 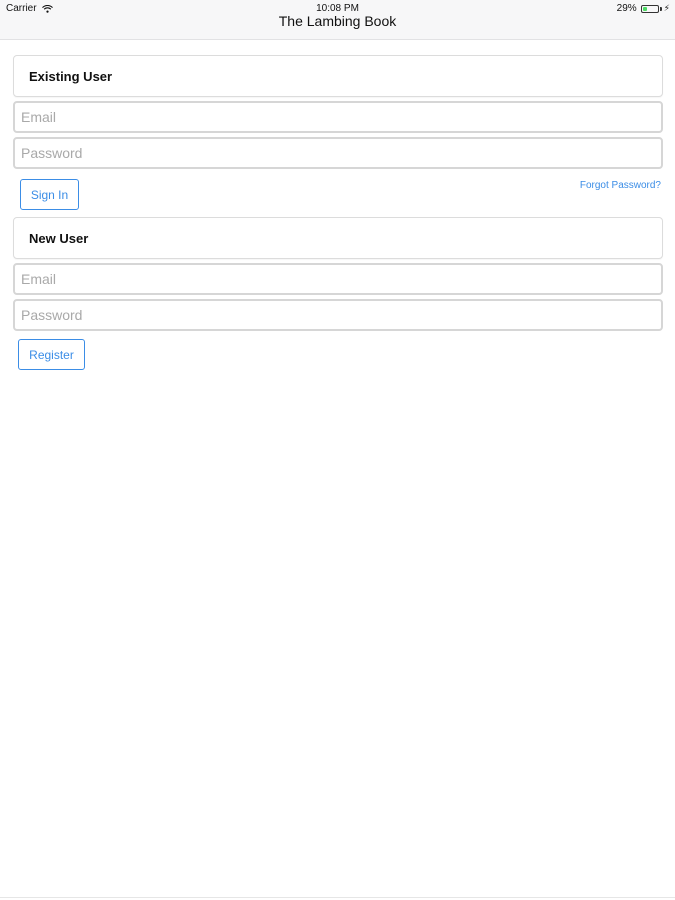 What do you see at coordinates (337, 897) in the screenshot?
I see `bottom-divider` at bounding box center [337, 897].